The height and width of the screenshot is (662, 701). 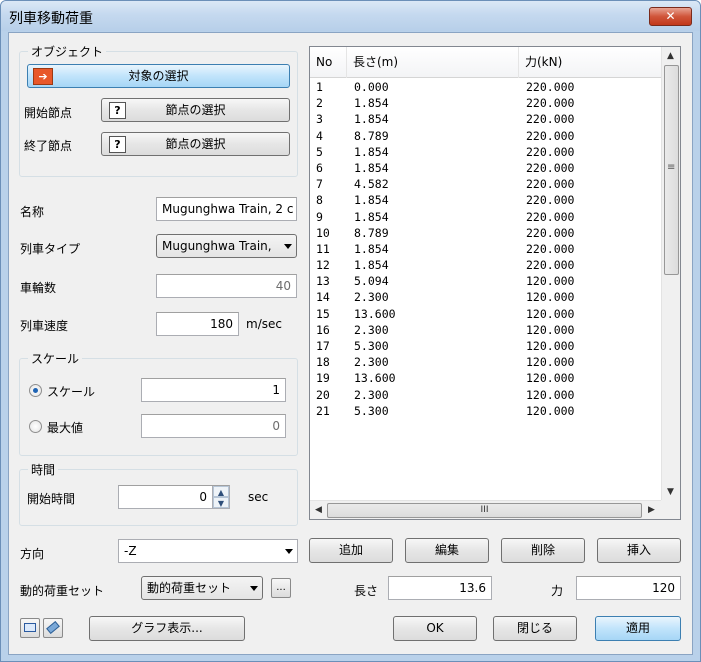 What do you see at coordinates (485, 378) in the screenshot?
I see `table-row: 19 13.600 120.000` at bounding box center [485, 378].